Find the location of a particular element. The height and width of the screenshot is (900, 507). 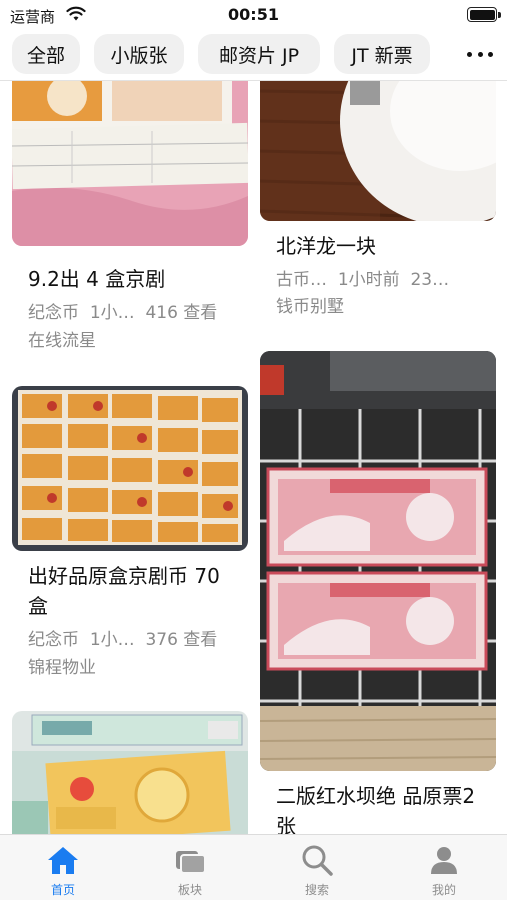

post-image-coin-boxes is located at coordinates (130, 468).